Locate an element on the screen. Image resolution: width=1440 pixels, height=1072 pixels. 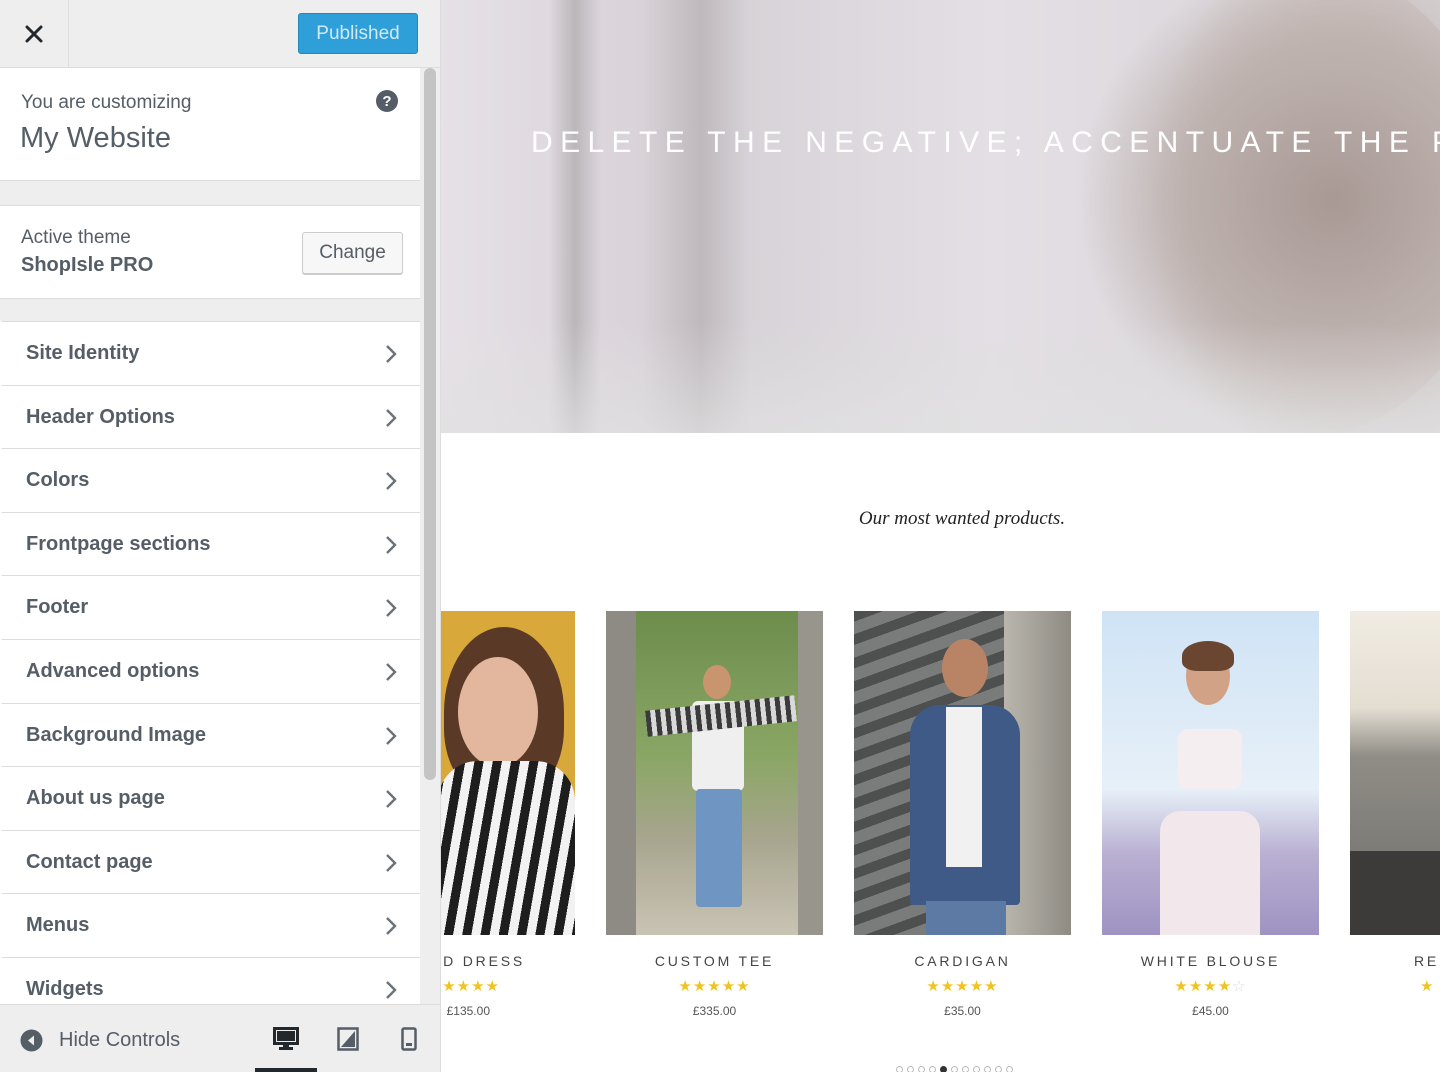
model-striped-dress is located at coordinates (508, 848).